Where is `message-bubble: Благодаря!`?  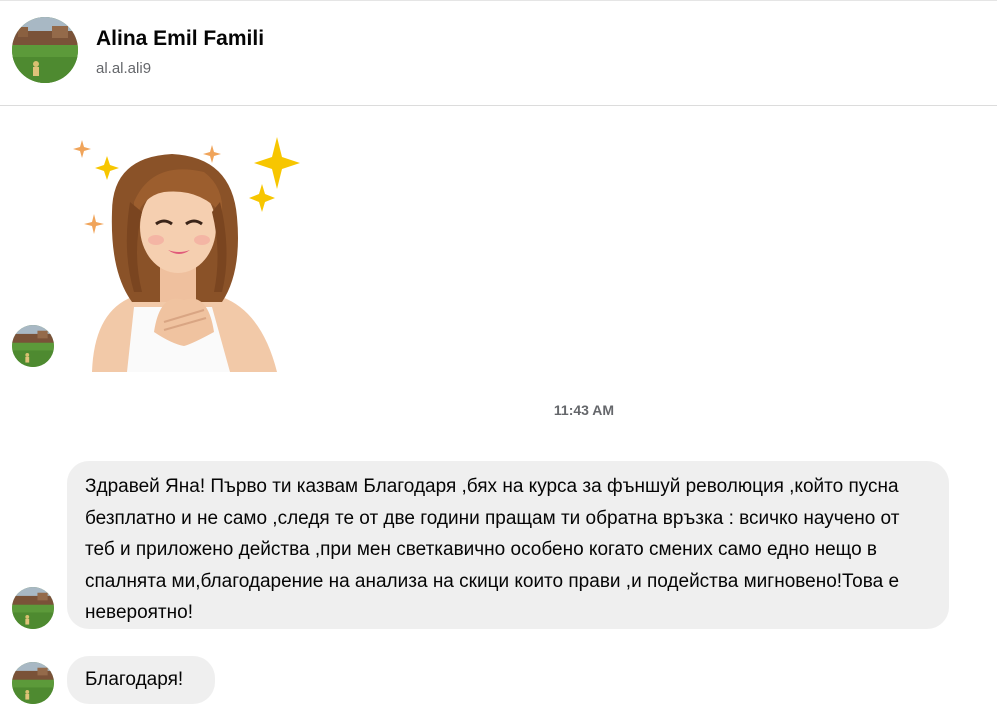 message-bubble: Благодаря! is located at coordinates (141, 680).